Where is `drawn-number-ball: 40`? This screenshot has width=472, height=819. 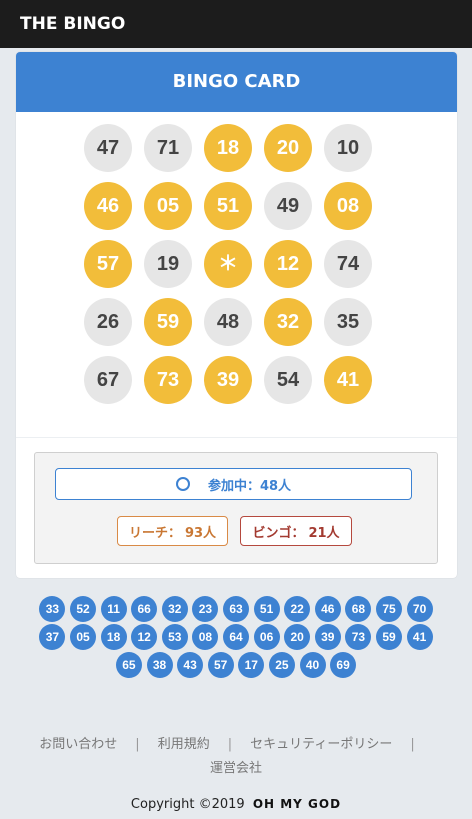
drawn-number-ball: 40 is located at coordinates (312, 665).